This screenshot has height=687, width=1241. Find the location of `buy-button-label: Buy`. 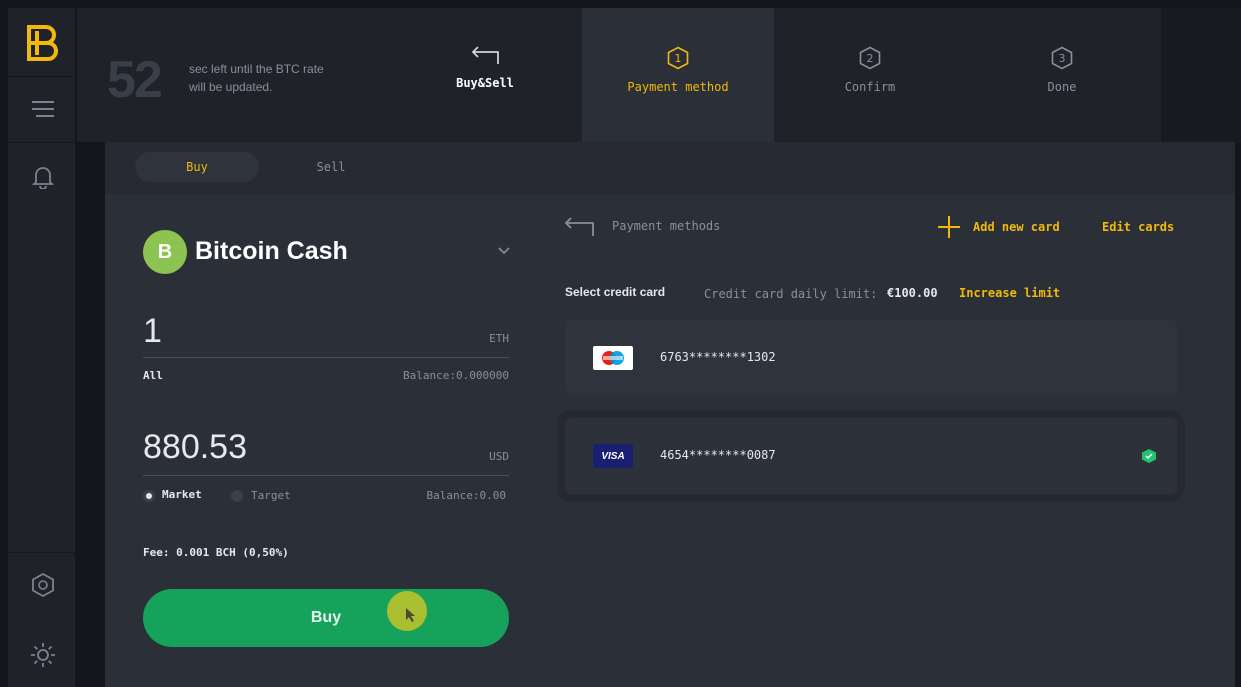

buy-button-label: Buy is located at coordinates (326, 617).